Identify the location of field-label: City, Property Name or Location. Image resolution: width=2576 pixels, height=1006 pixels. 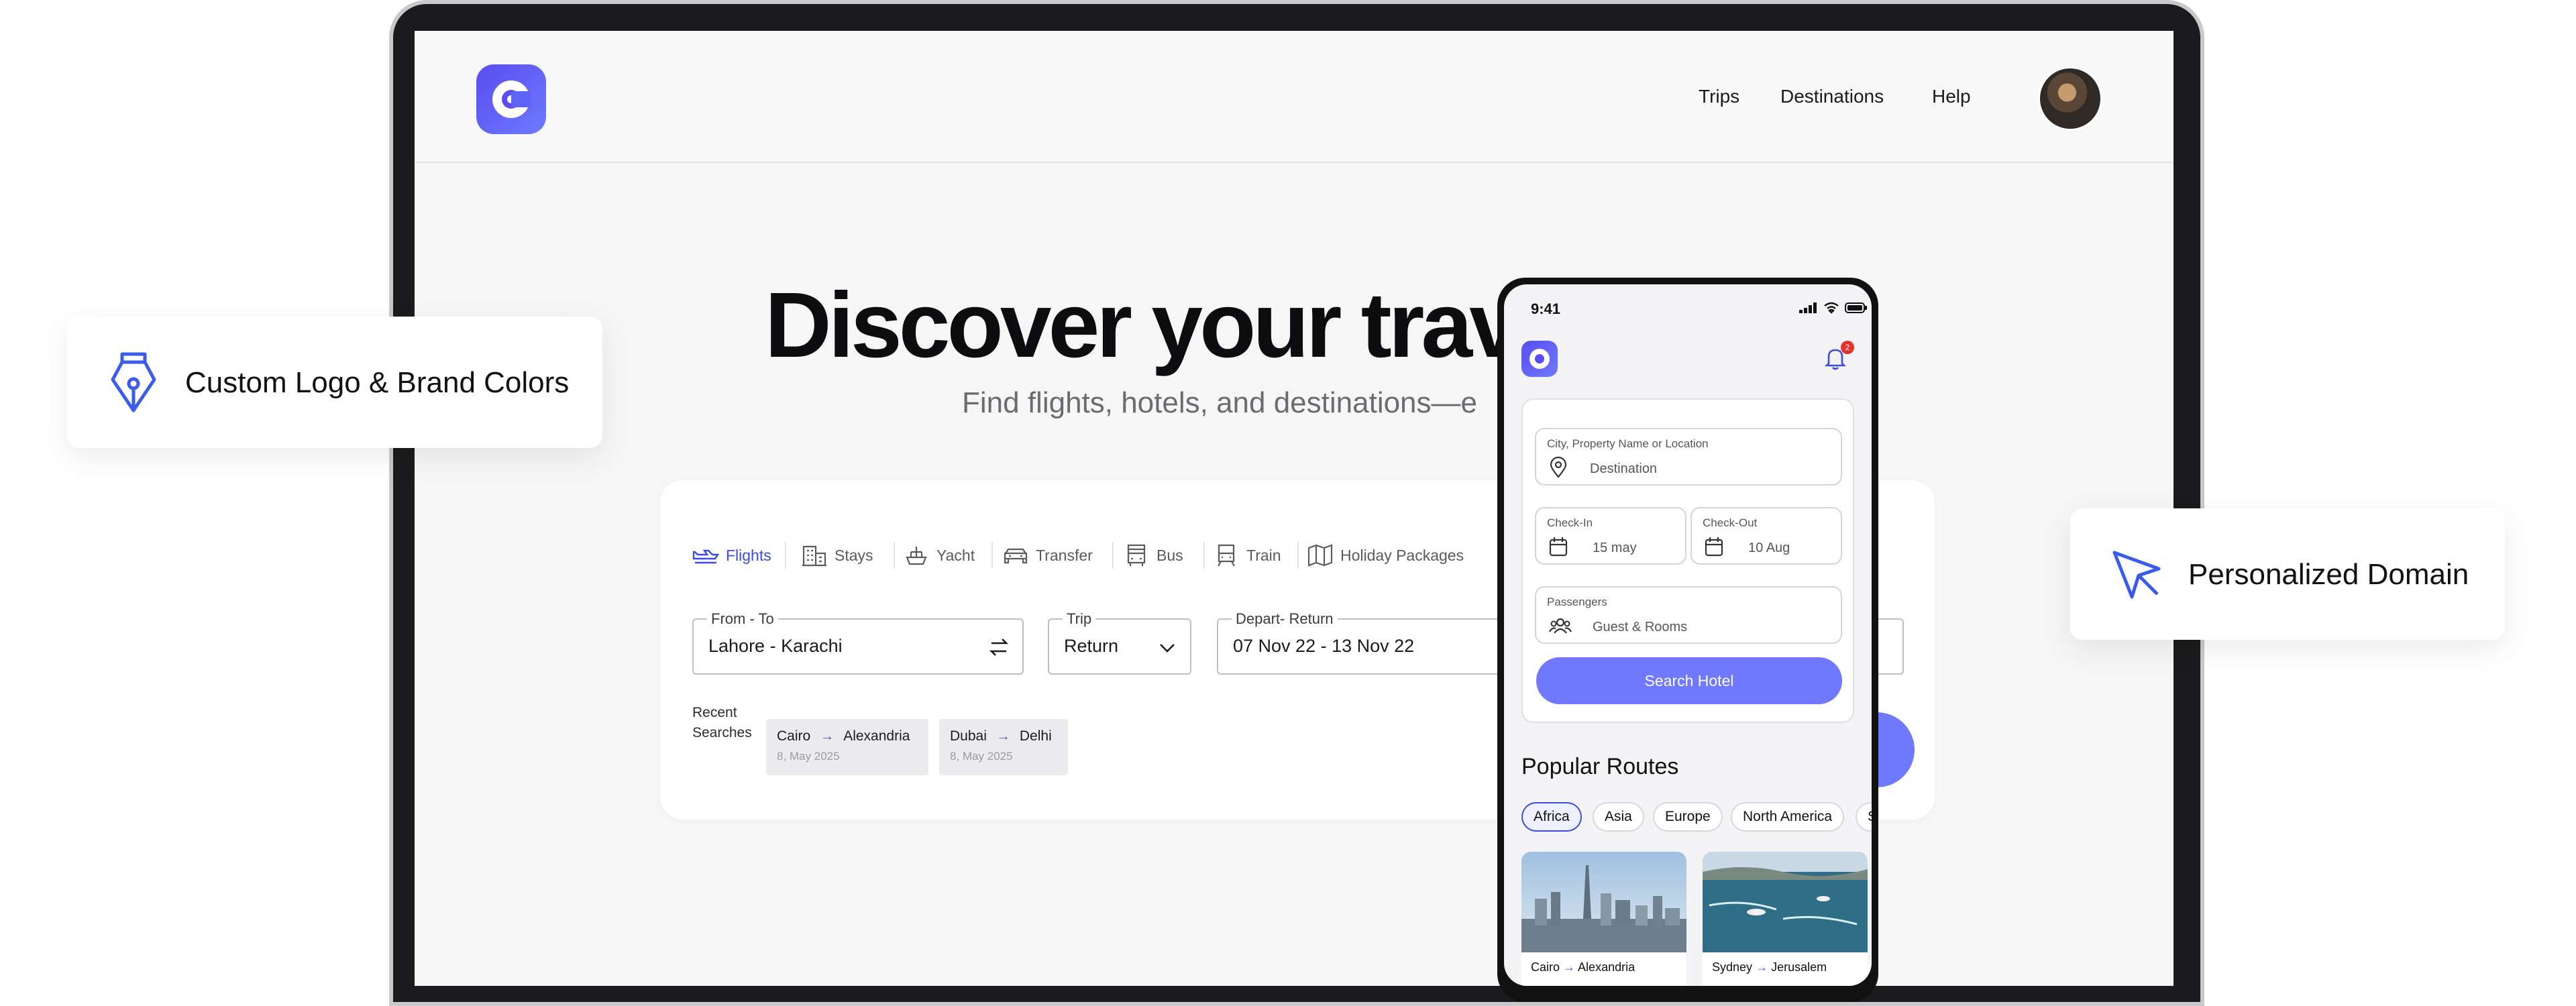
(1628, 443).